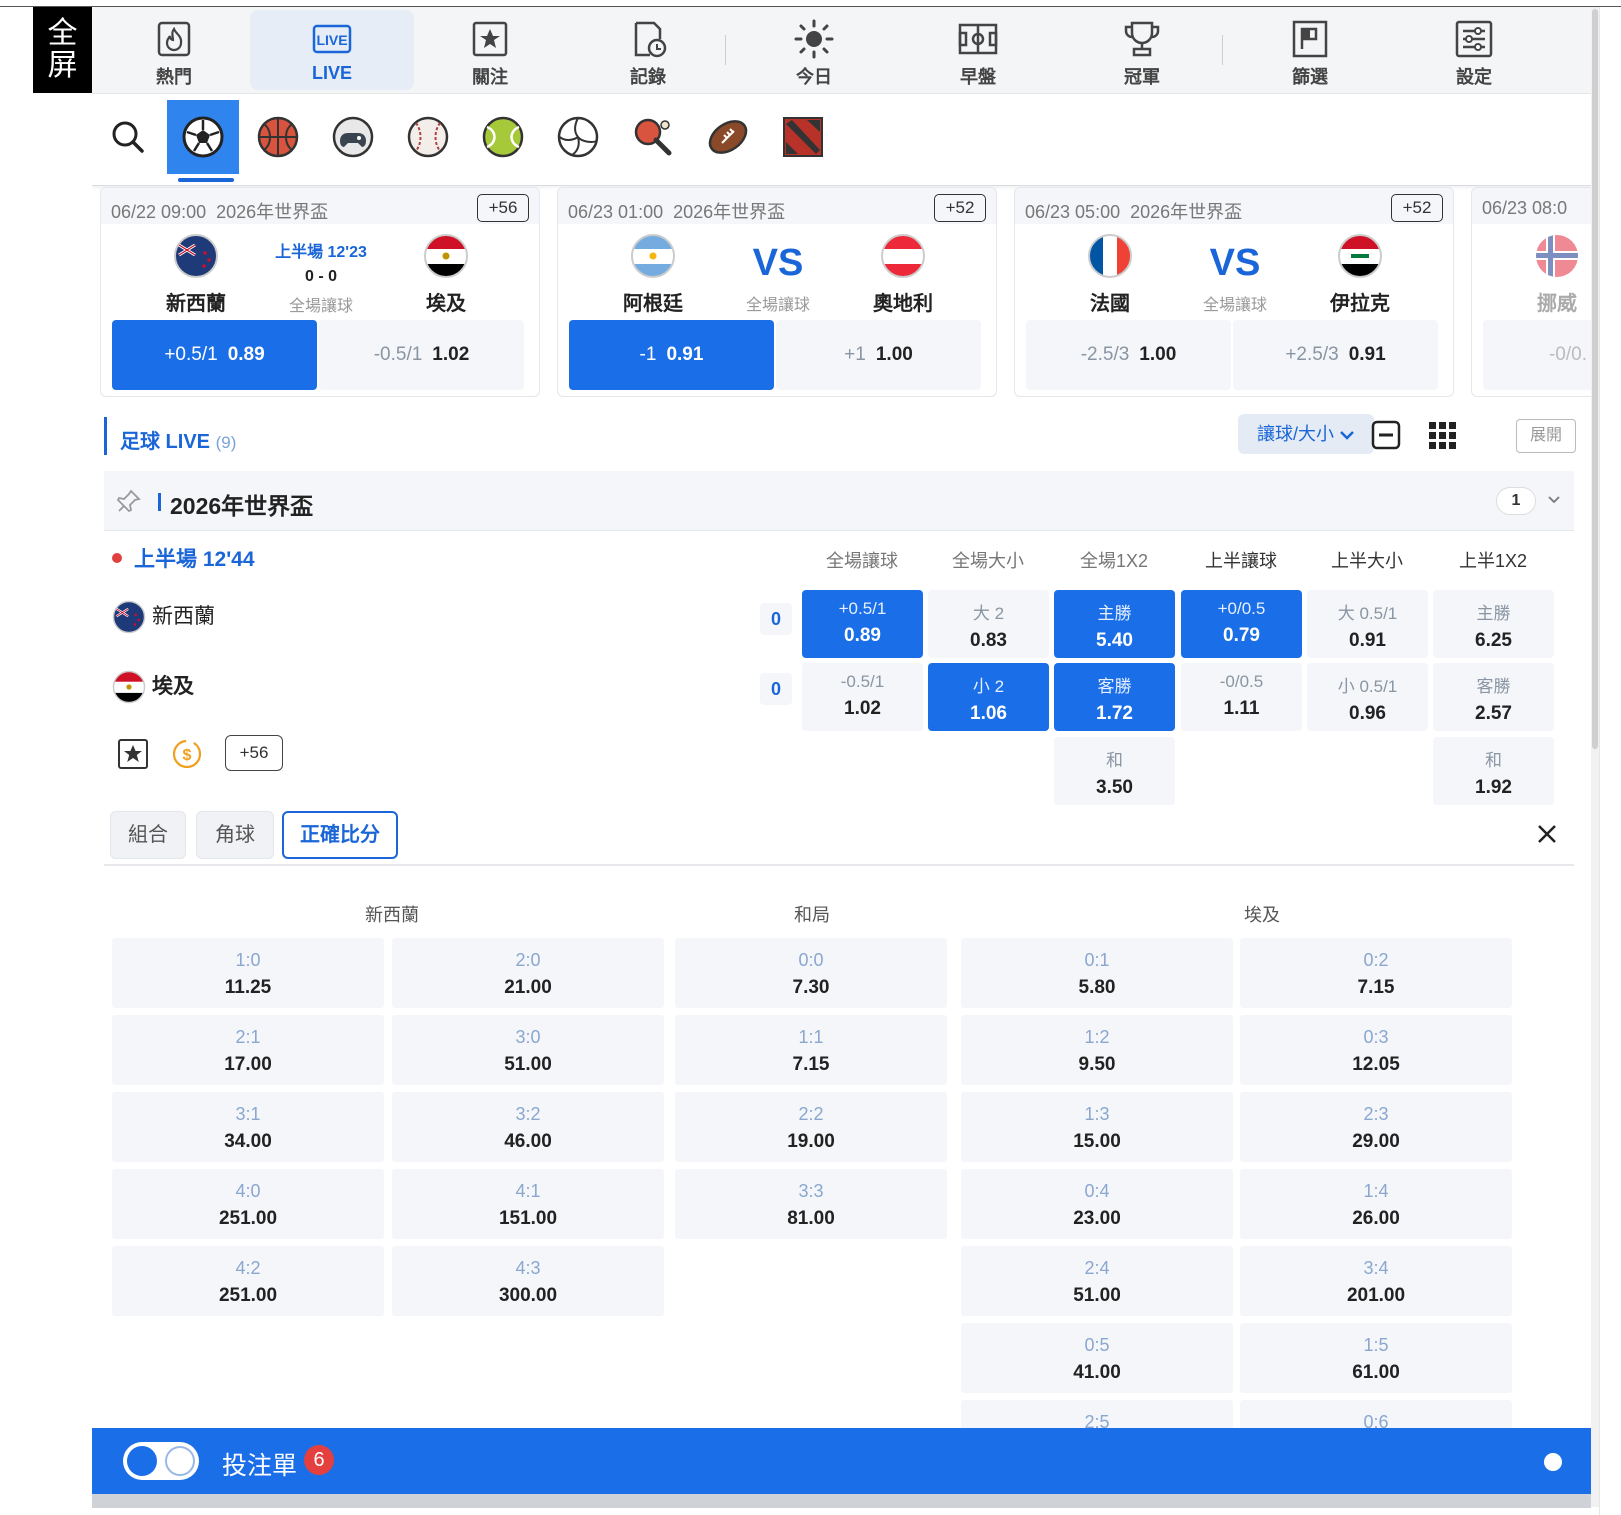  I want to click on odds-button: +2.5/3 0.91, so click(1335, 355).